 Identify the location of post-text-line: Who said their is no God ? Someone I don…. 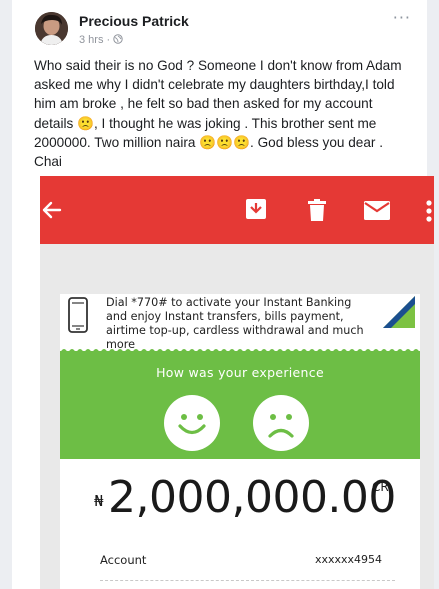
(218, 65).